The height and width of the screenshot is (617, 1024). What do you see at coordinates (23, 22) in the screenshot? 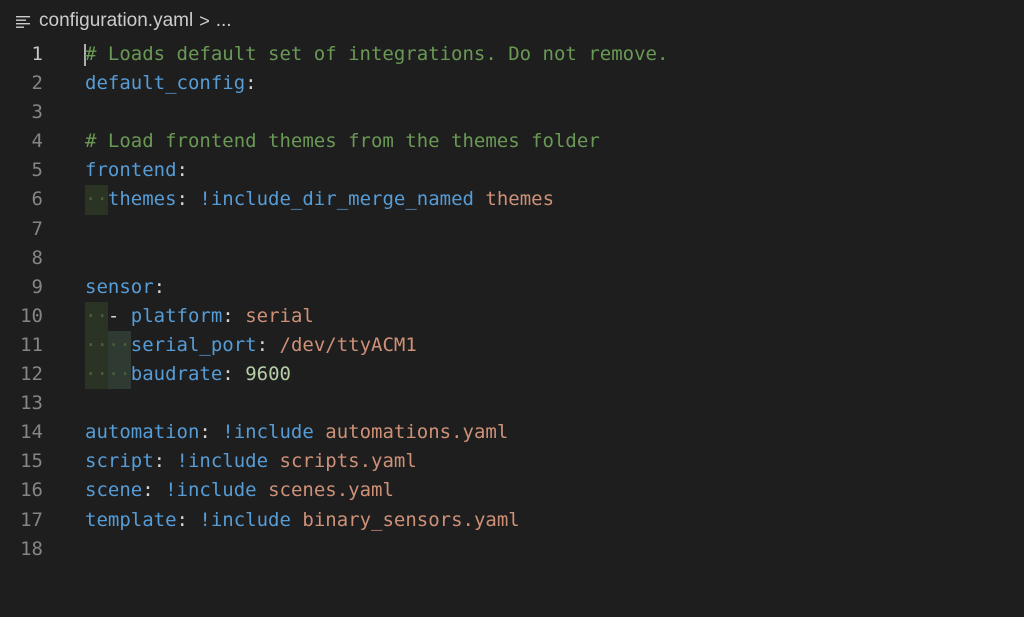
I see `list-icon` at bounding box center [23, 22].